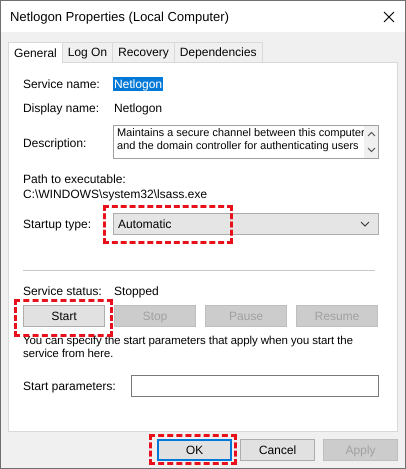 The height and width of the screenshot is (469, 406). What do you see at coordinates (138, 108) in the screenshot?
I see `display-name-value: Netlogon` at bounding box center [138, 108].